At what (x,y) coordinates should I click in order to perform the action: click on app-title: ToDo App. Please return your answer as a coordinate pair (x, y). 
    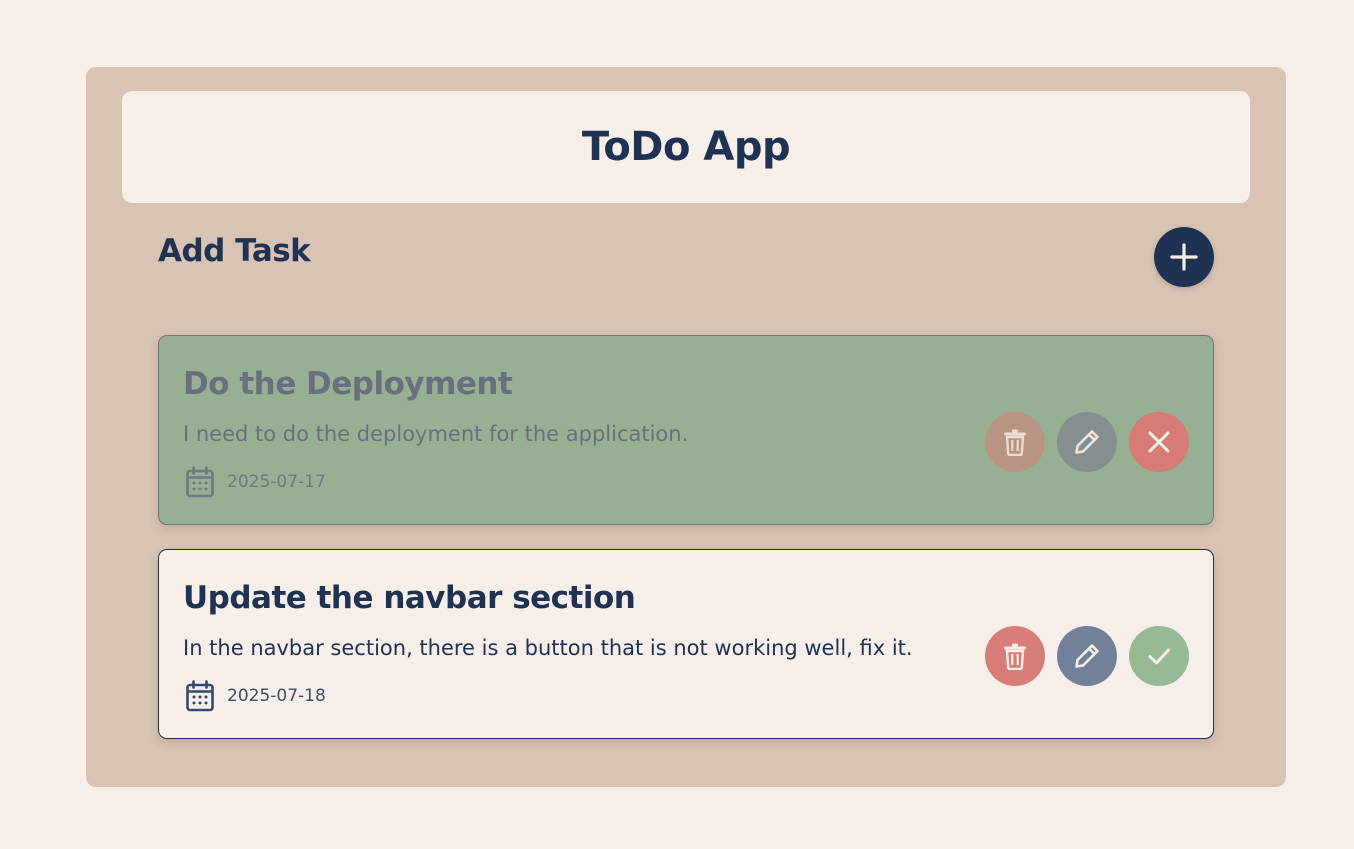
    Looking at the image, I should click on (686, 147).